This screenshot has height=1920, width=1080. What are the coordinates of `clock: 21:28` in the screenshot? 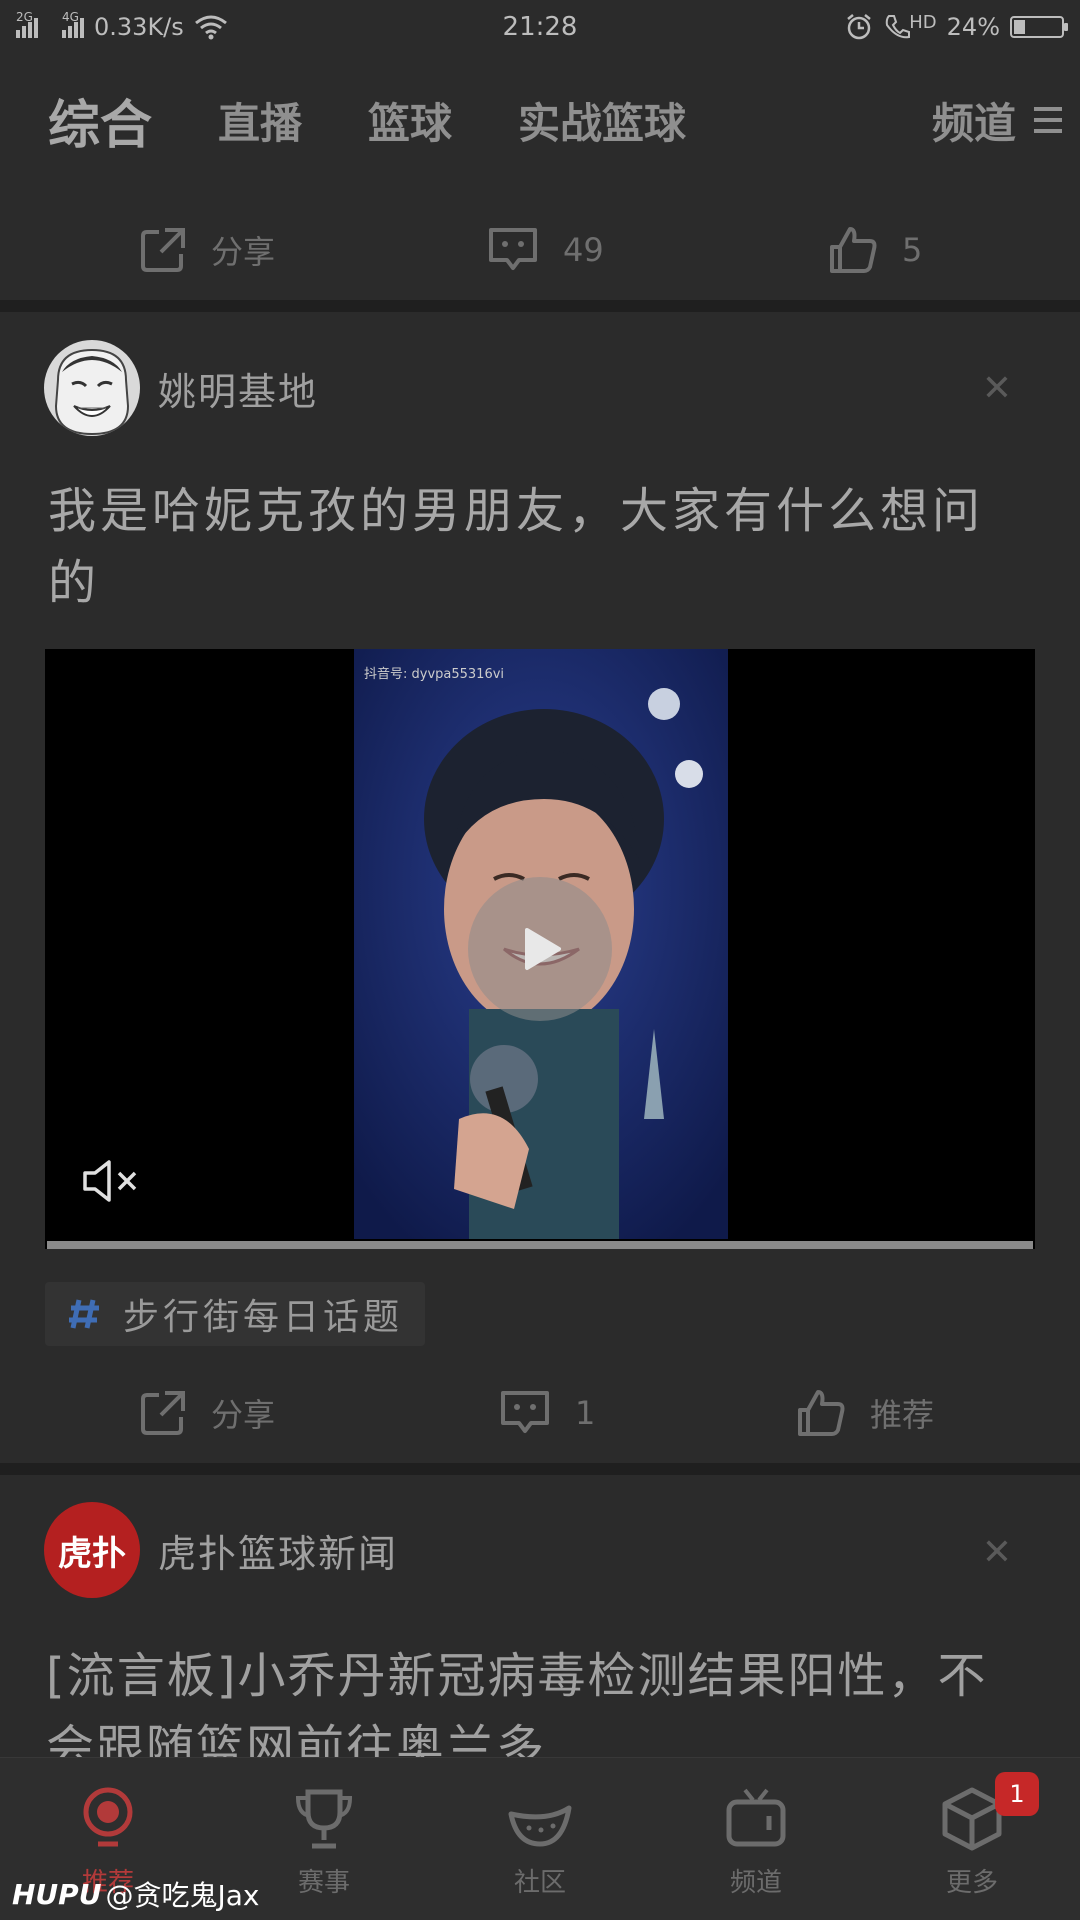 It's located at (540, 27).